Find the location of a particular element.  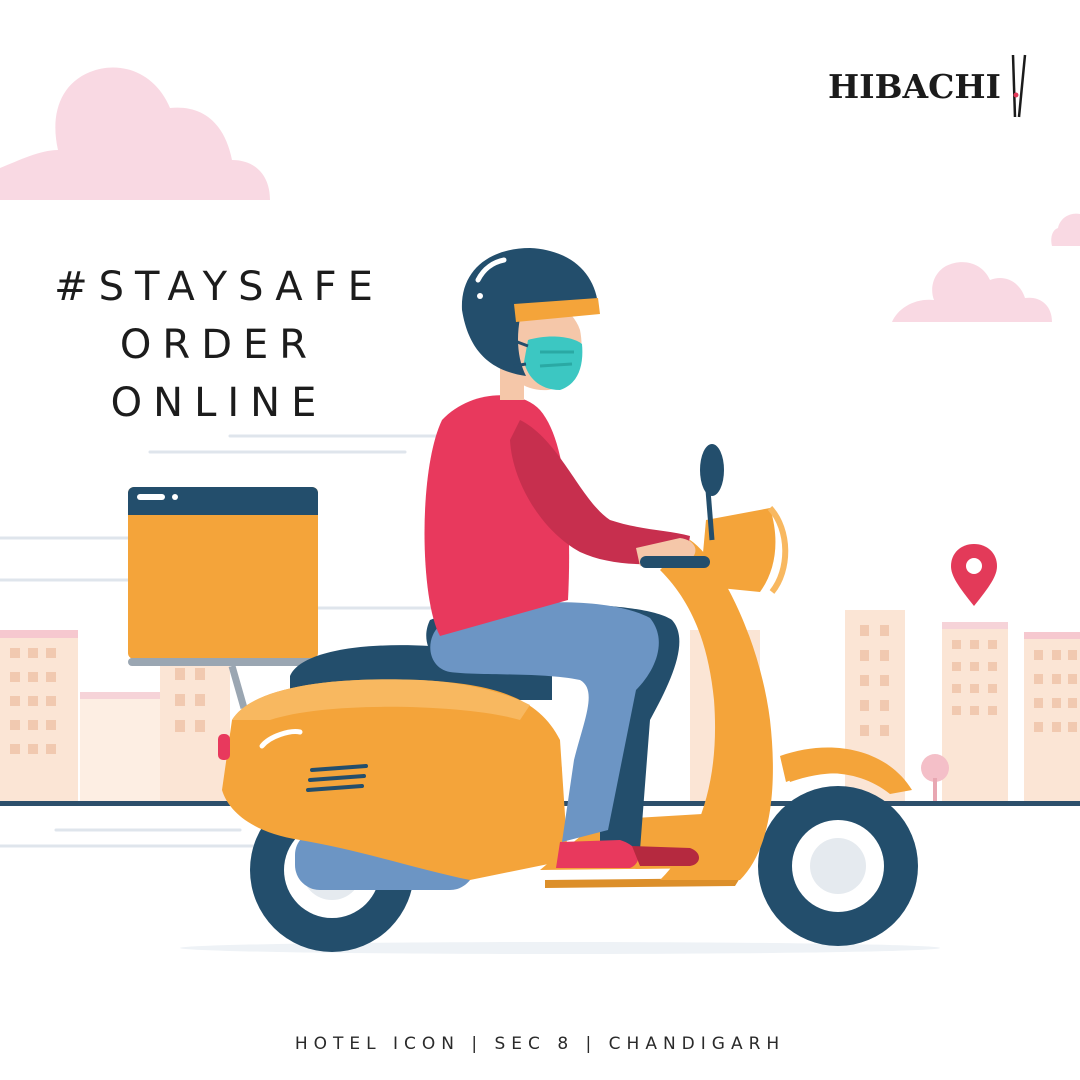

headline-line-online: ONLINE is located at coordinates (219, 403).